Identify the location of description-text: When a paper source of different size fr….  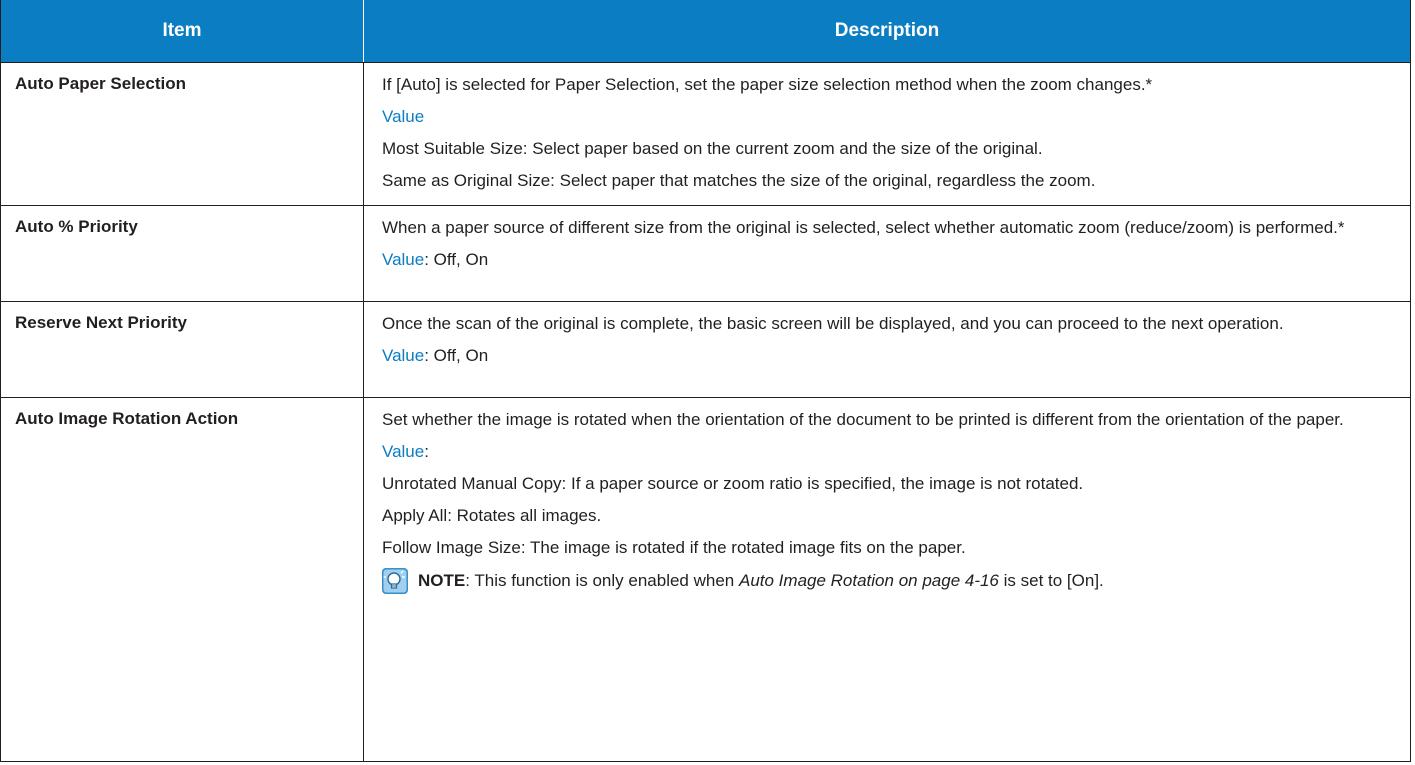
(863, 227).